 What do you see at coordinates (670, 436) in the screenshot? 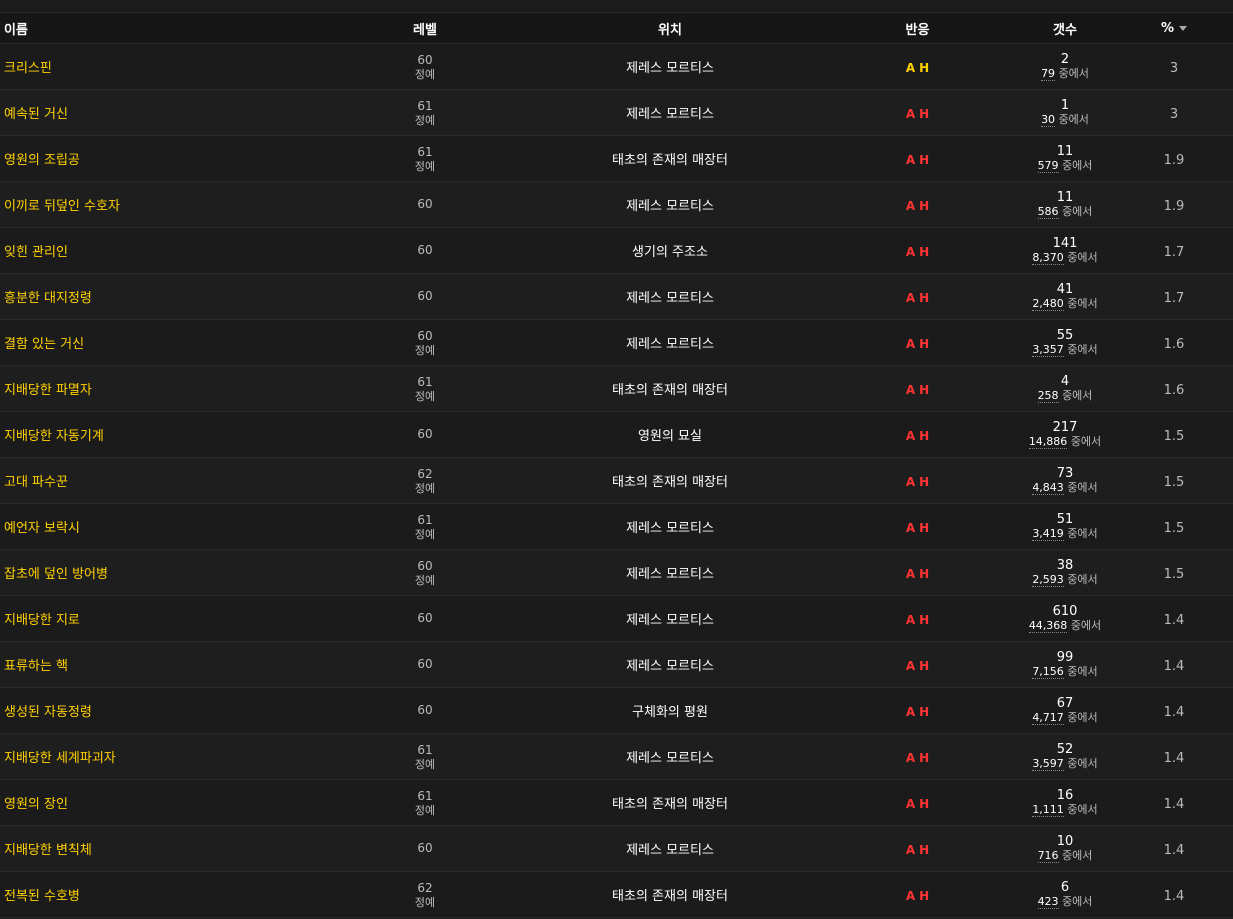
I see `location-link: 영원의 묘실` at bounding box center [670, 436].